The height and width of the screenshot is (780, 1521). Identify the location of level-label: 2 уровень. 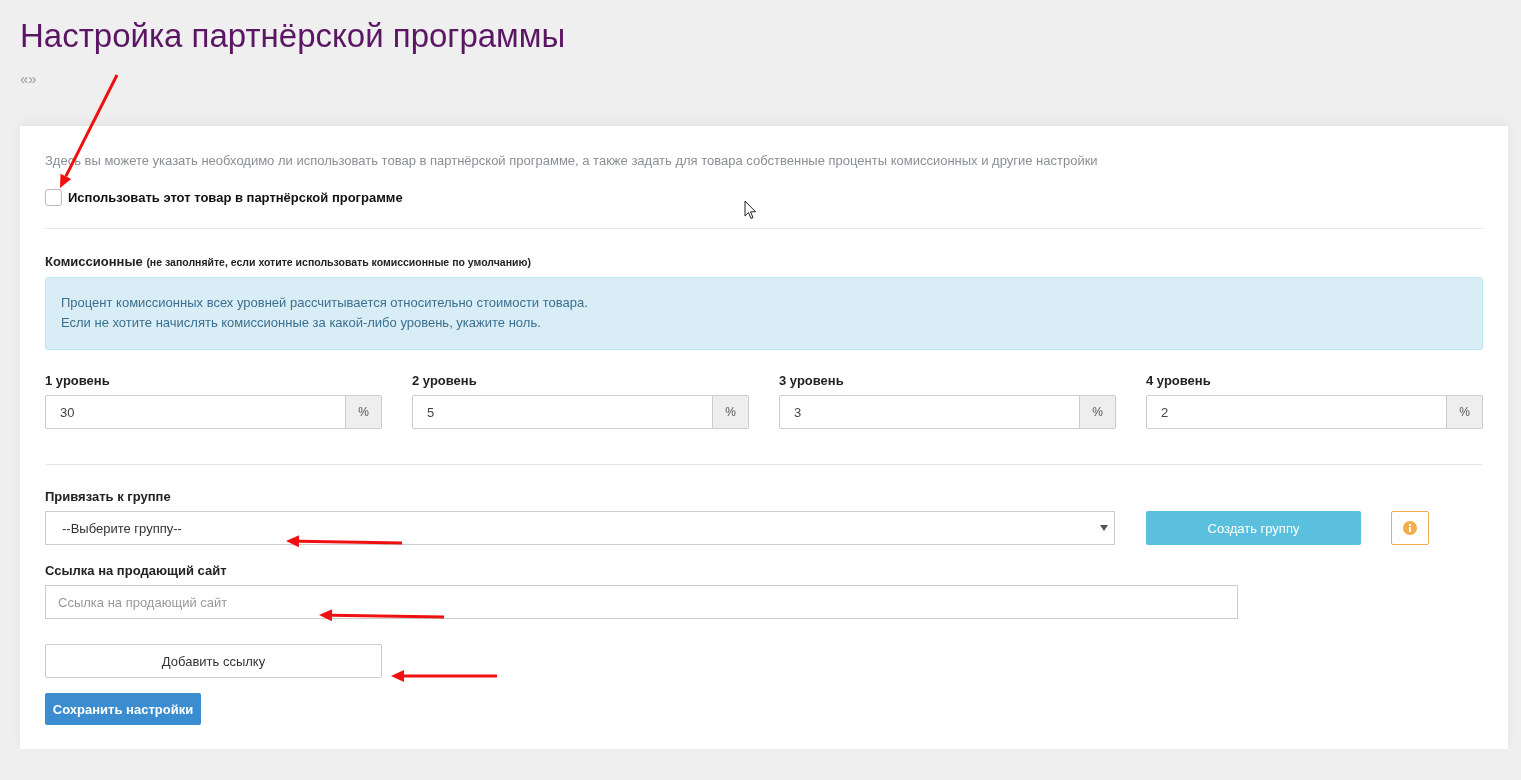
(445, 380).